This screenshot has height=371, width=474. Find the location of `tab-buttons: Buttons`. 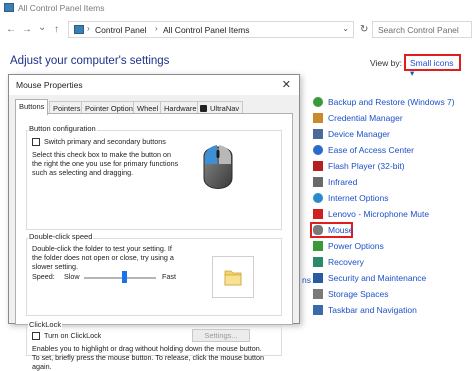

tab-buttons: Buttons is located at coordinates (32, 107).